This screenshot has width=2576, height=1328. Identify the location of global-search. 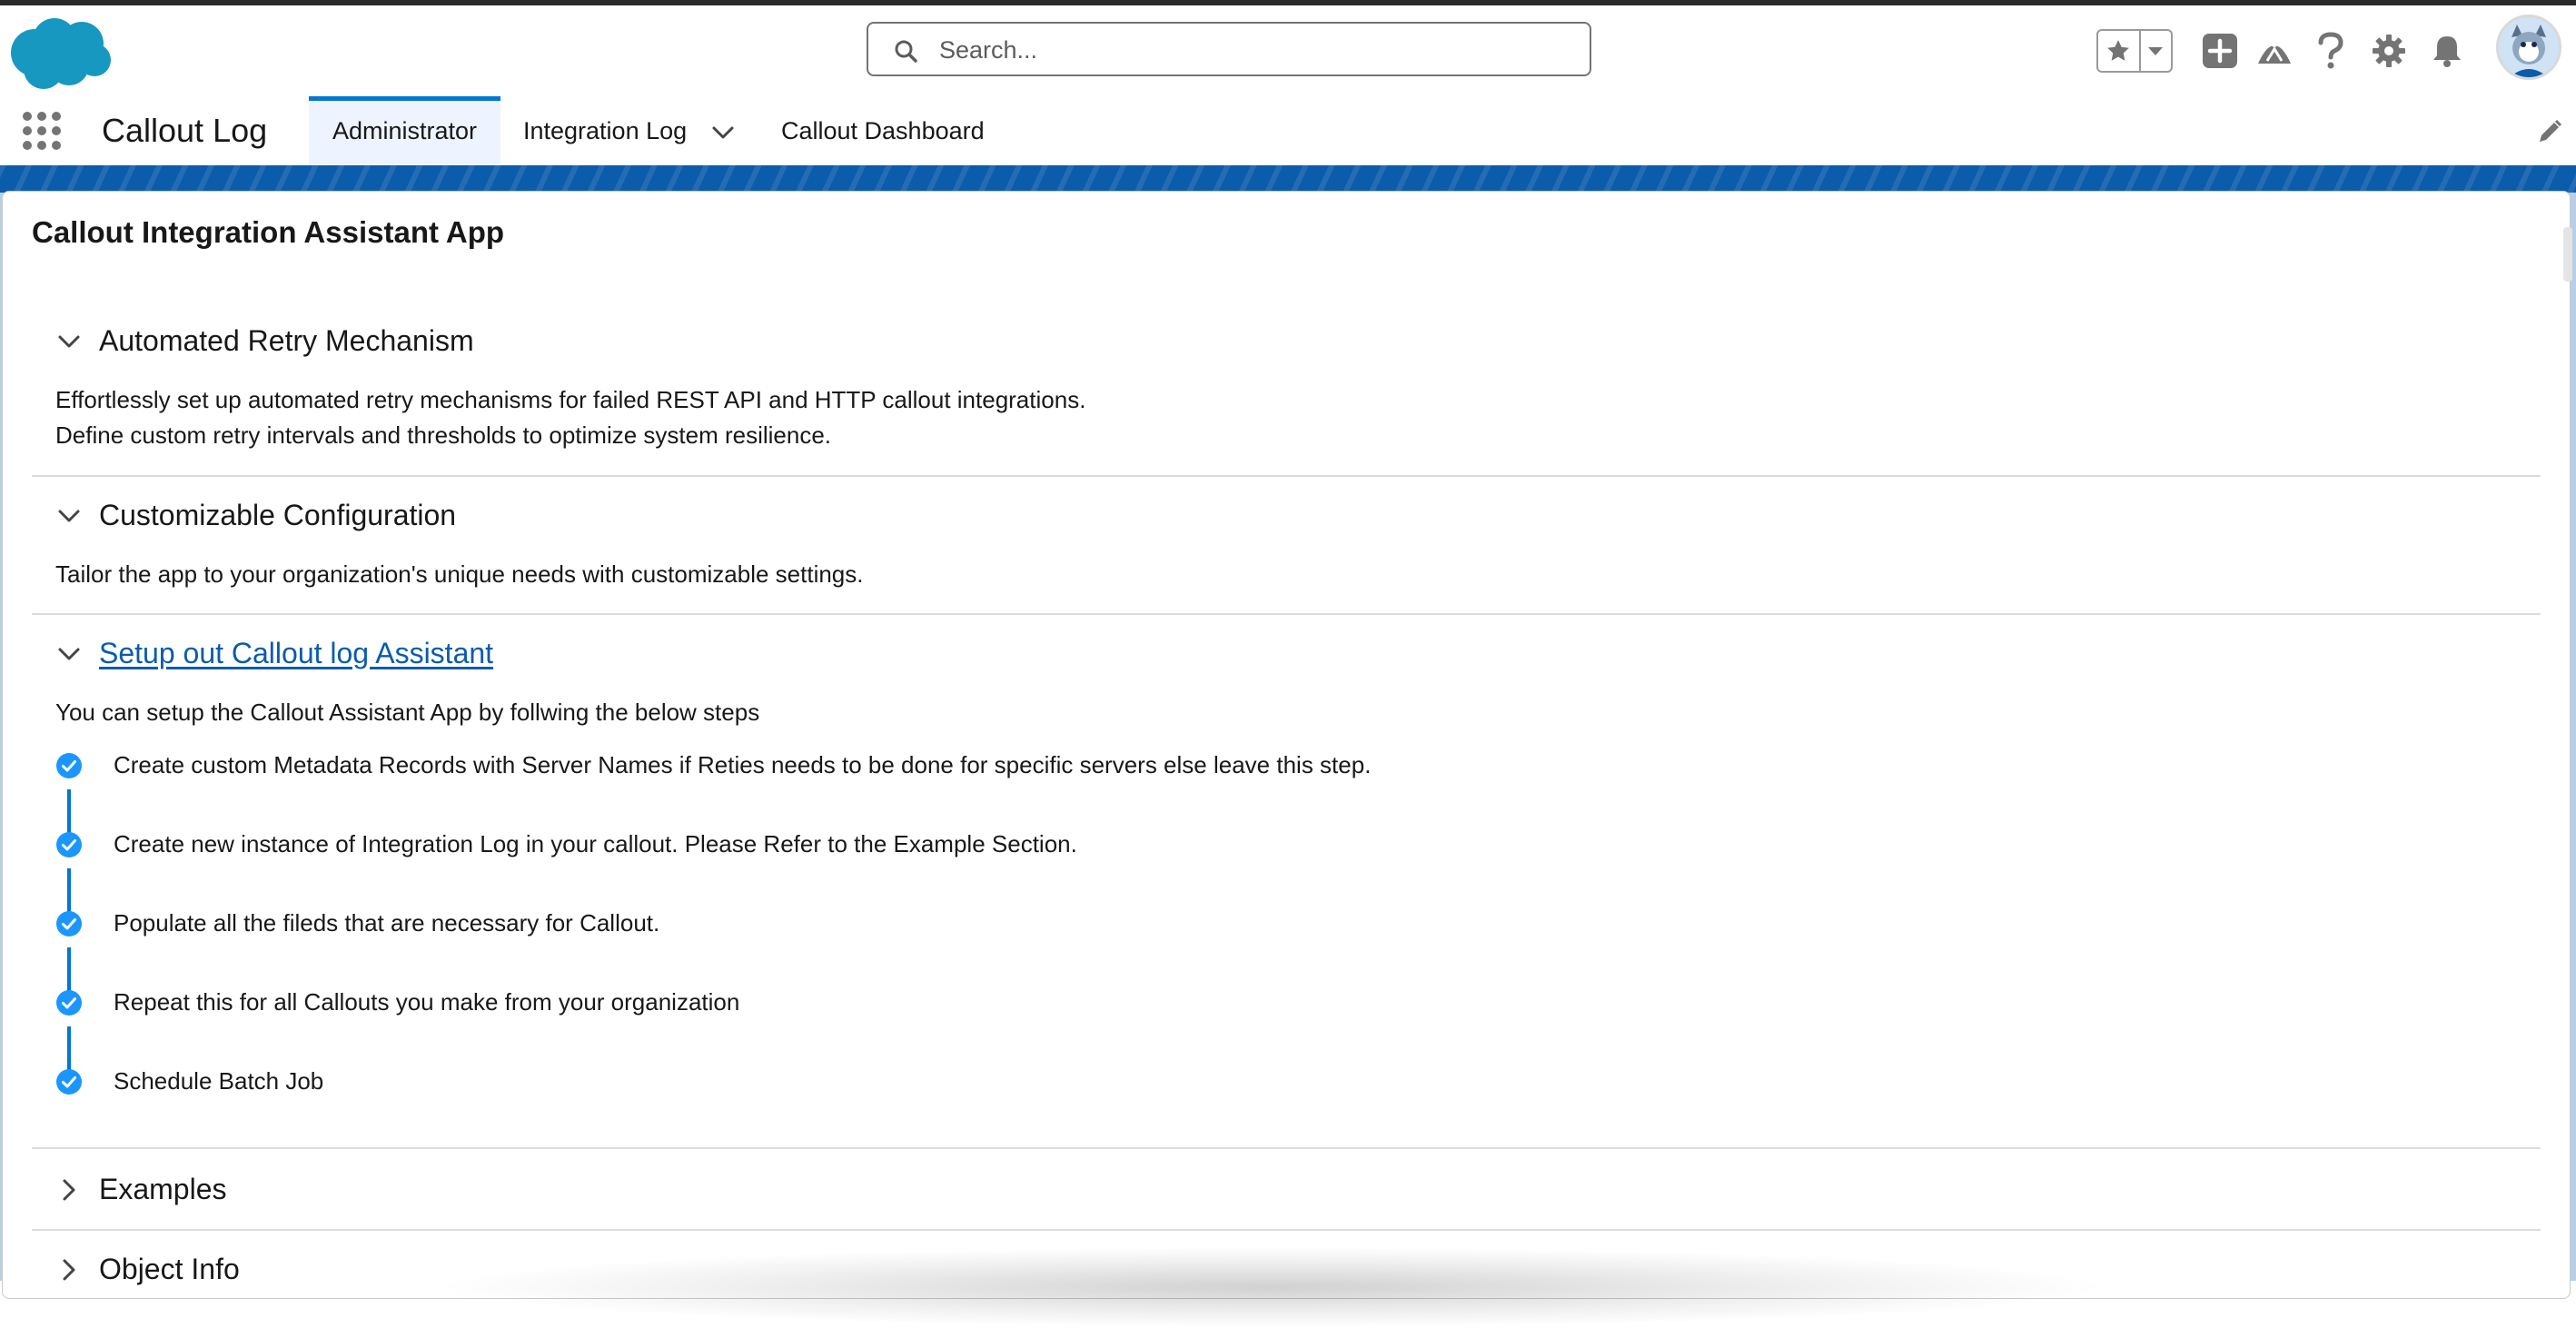
(1229, 49).